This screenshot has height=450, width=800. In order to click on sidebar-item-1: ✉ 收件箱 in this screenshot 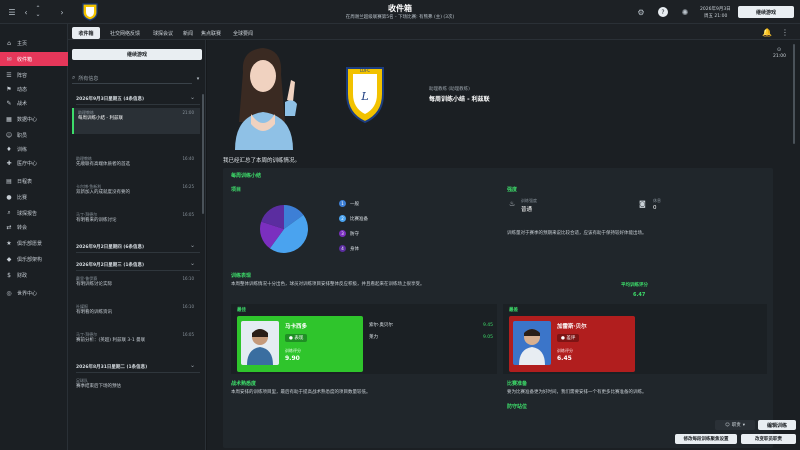, I will do `click(34, 59)`.